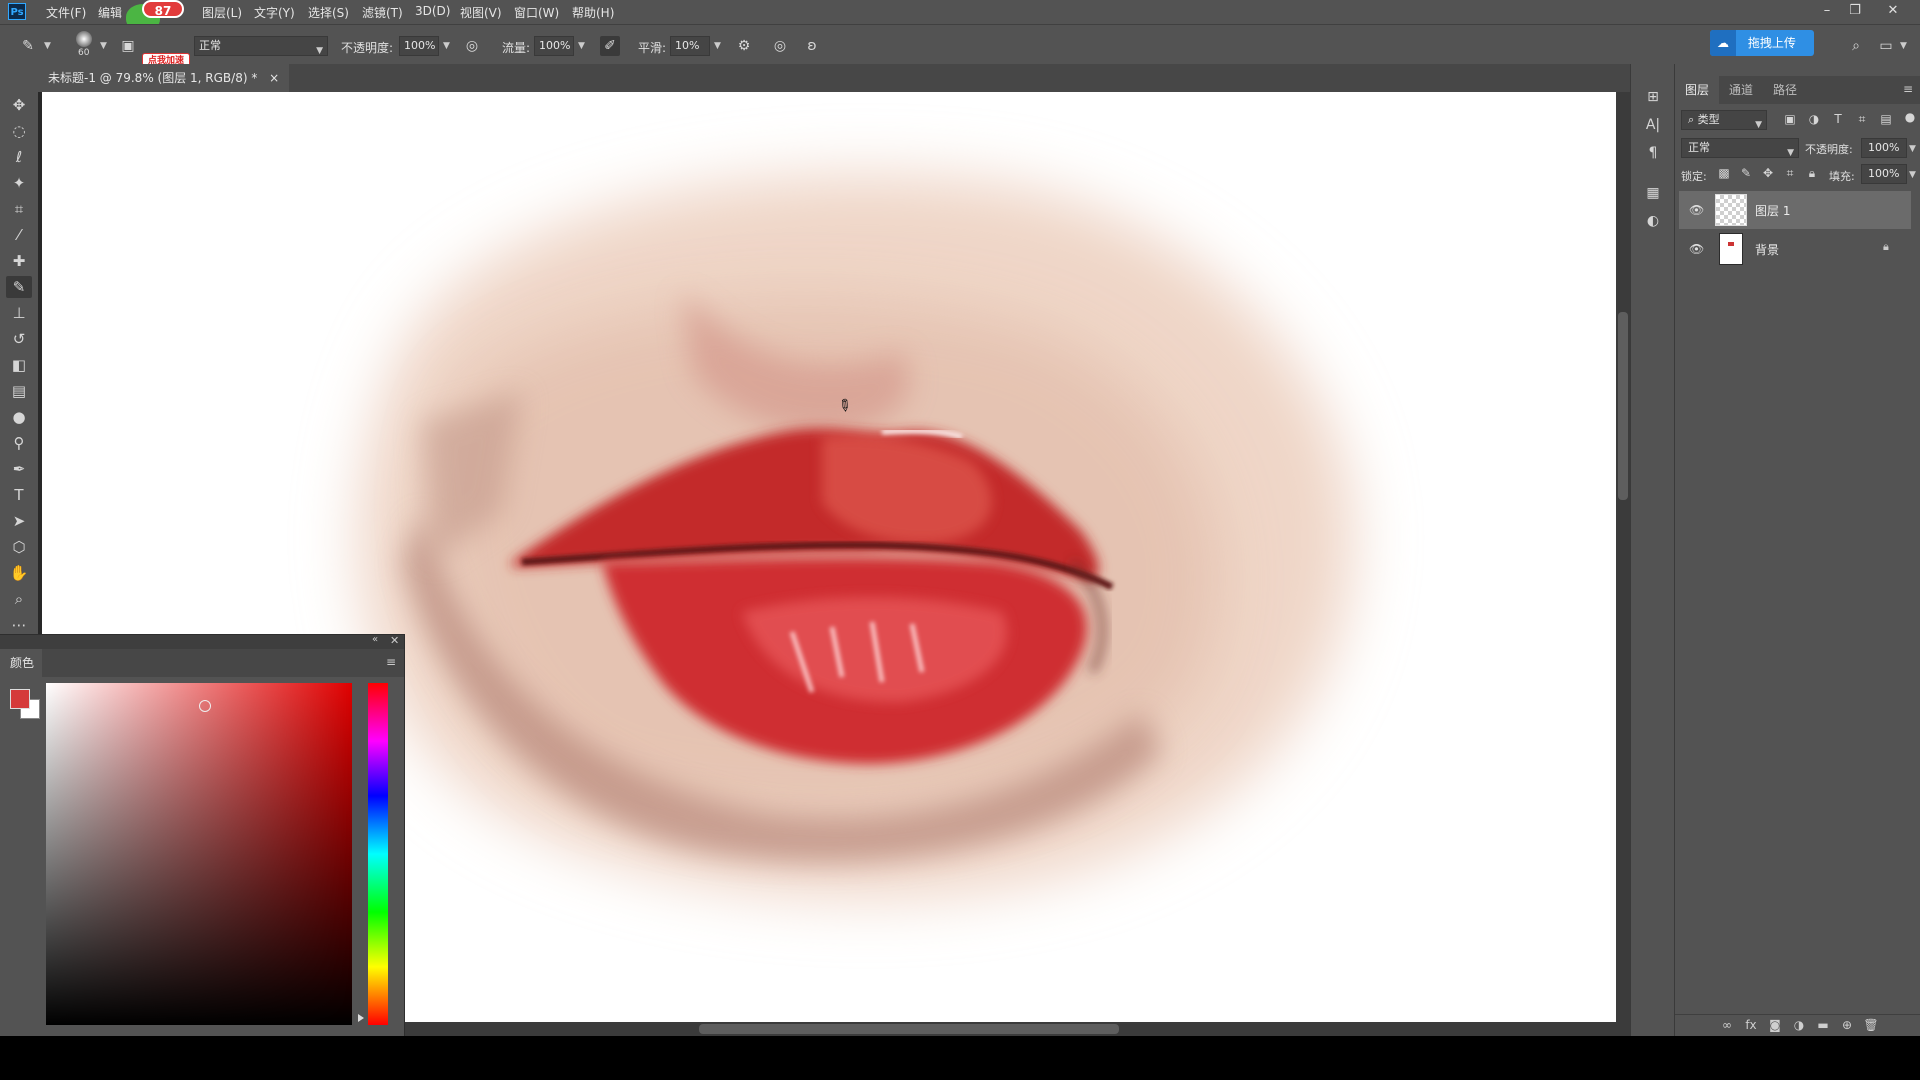 The width and height of the screenshot is (1920, 1080). I want to click on lasso-icon: ℓ, so click(19, 157).